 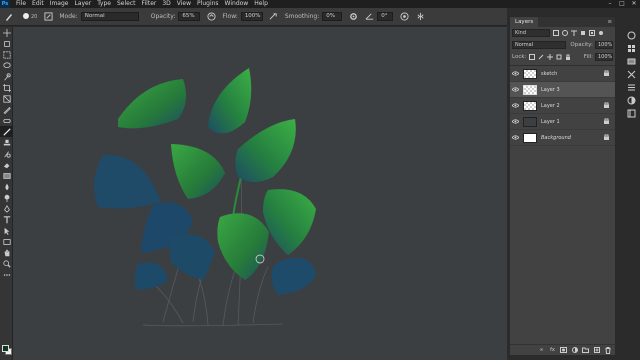 What do you see at coordinates (261, 4) in the screenshot?
I see `menu-help: Help` at bounding box center [261, 4].